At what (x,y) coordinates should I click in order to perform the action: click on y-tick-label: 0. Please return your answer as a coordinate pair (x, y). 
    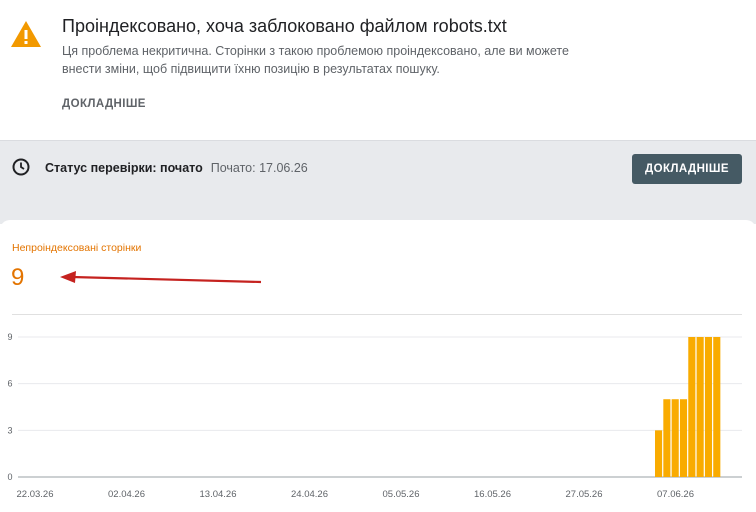
    Looking at the image, I should click on (9, 477).